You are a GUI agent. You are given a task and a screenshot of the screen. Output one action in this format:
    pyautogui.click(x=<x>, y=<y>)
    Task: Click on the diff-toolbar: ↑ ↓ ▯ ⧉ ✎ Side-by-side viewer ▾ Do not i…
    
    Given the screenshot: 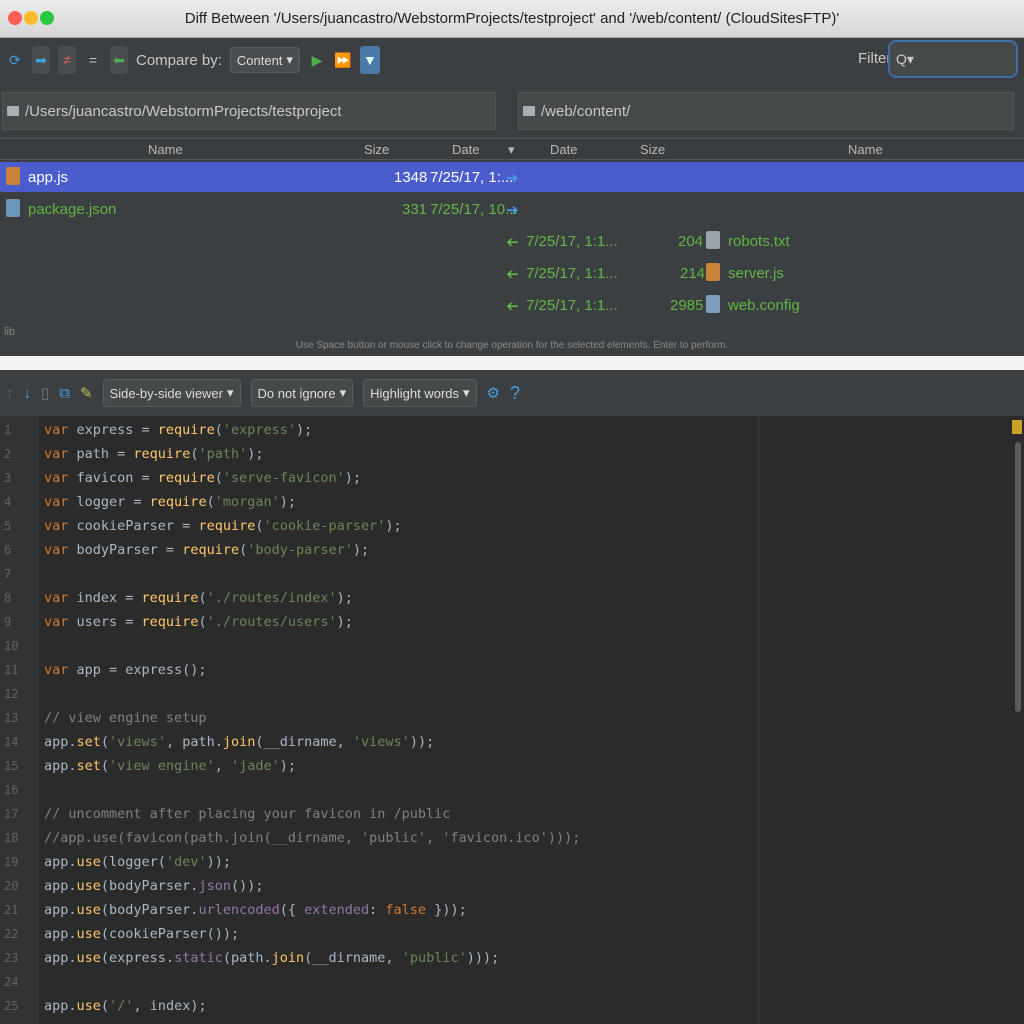 What is the action you would take?
    pyautogui.click(x=512, y=393)
    